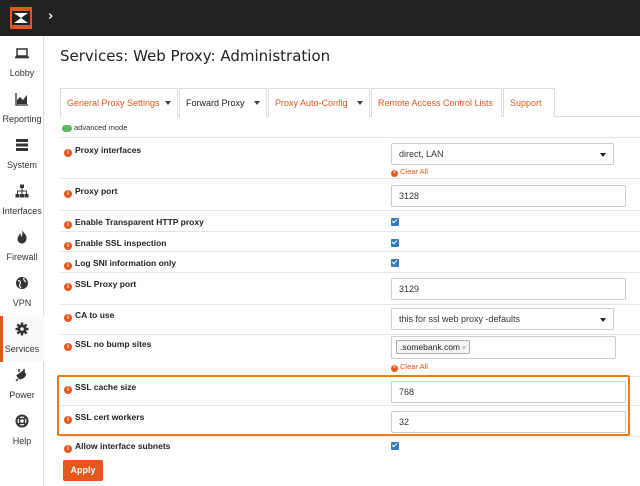 Image resolution: width=640 pixels, height=486 pixels. Describe the element at coordinates (320, 18) in the screenshot. I see `top-navbar: ›` at that location.